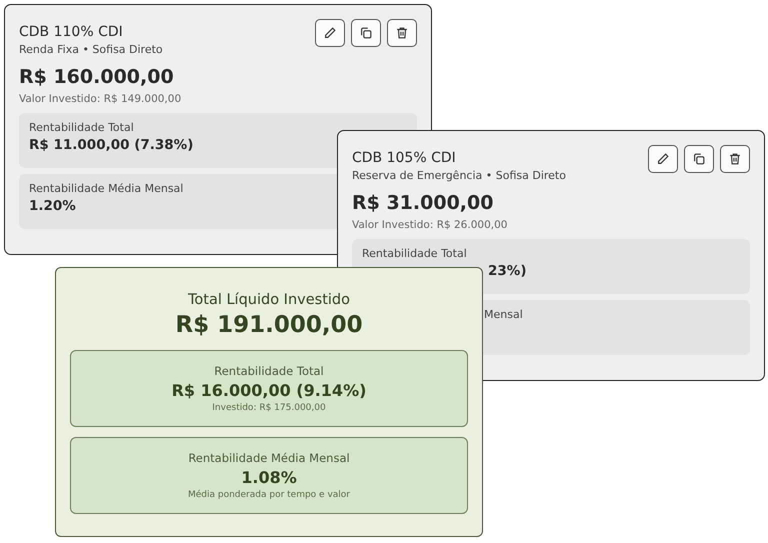 This screenshot has width=768, height=543. Describe the element at coordinates (503, 314) in the screenshot. I see `stat-label: Mensal` at that location.